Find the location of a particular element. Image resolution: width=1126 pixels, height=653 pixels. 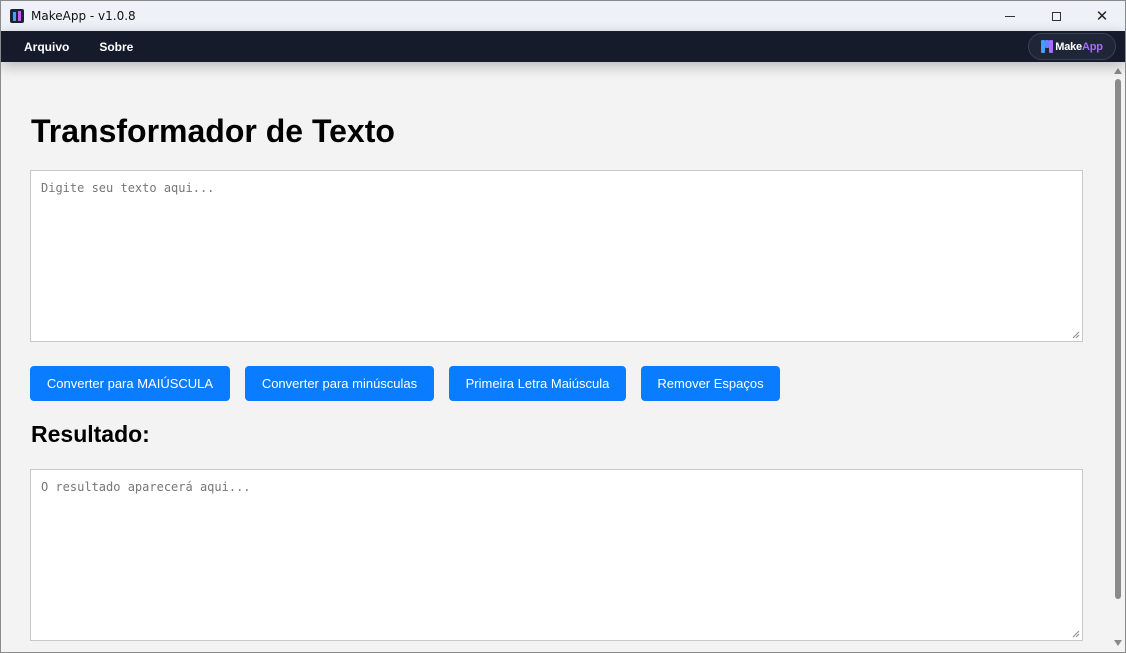

vertical-scrollbar is located at coordinates (1118, 357).